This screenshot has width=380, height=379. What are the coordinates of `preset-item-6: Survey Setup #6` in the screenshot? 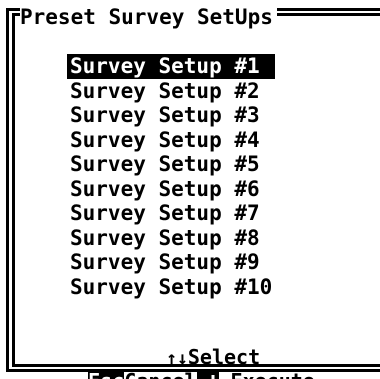 It's located at (171, 189).